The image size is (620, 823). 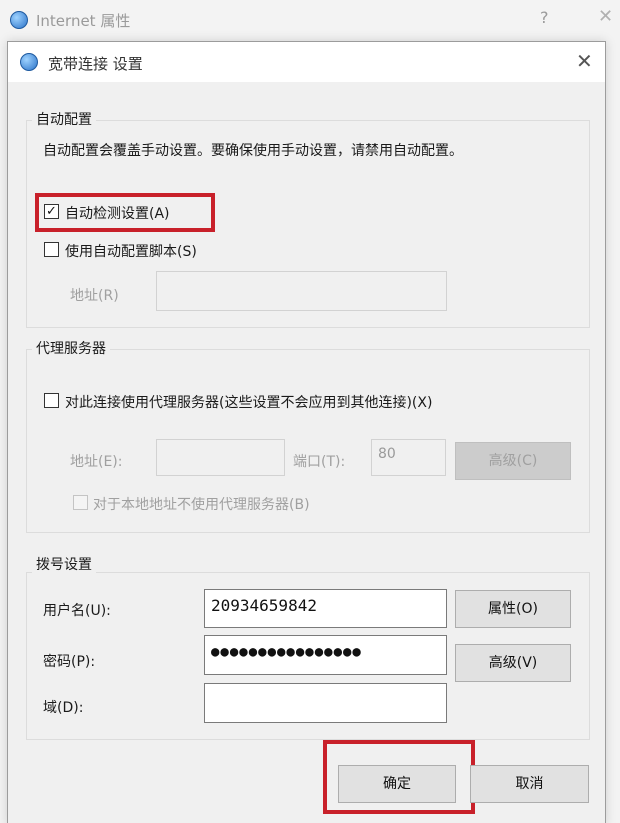 What do you see at coordinates (325, 608) in the screenshot?
I see `username-input: 20934659842` at bounding box center [325, 608].